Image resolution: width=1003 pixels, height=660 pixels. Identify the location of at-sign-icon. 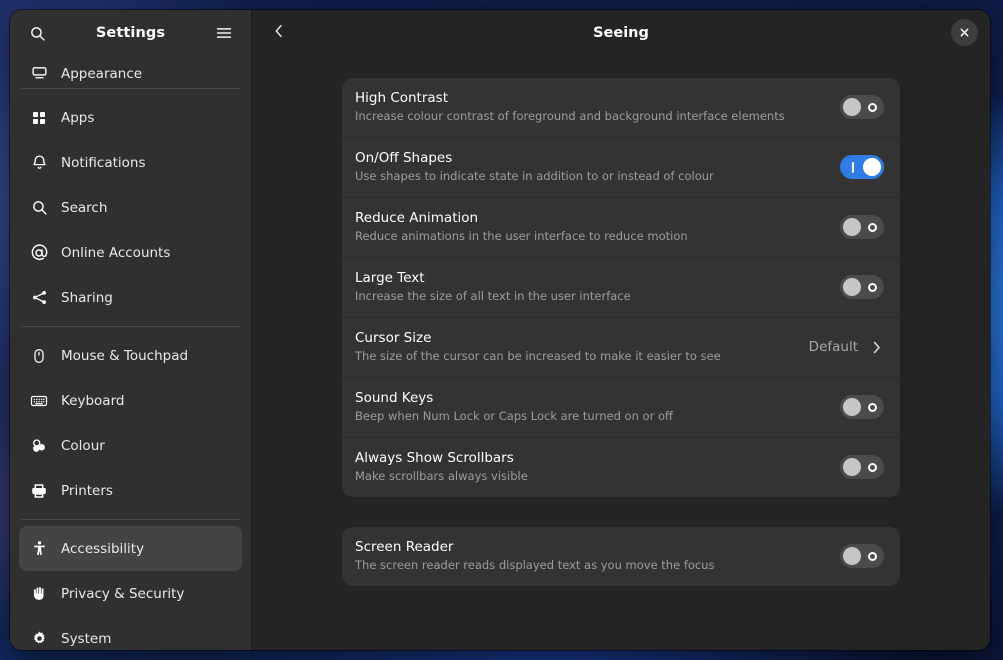
(39, 252).